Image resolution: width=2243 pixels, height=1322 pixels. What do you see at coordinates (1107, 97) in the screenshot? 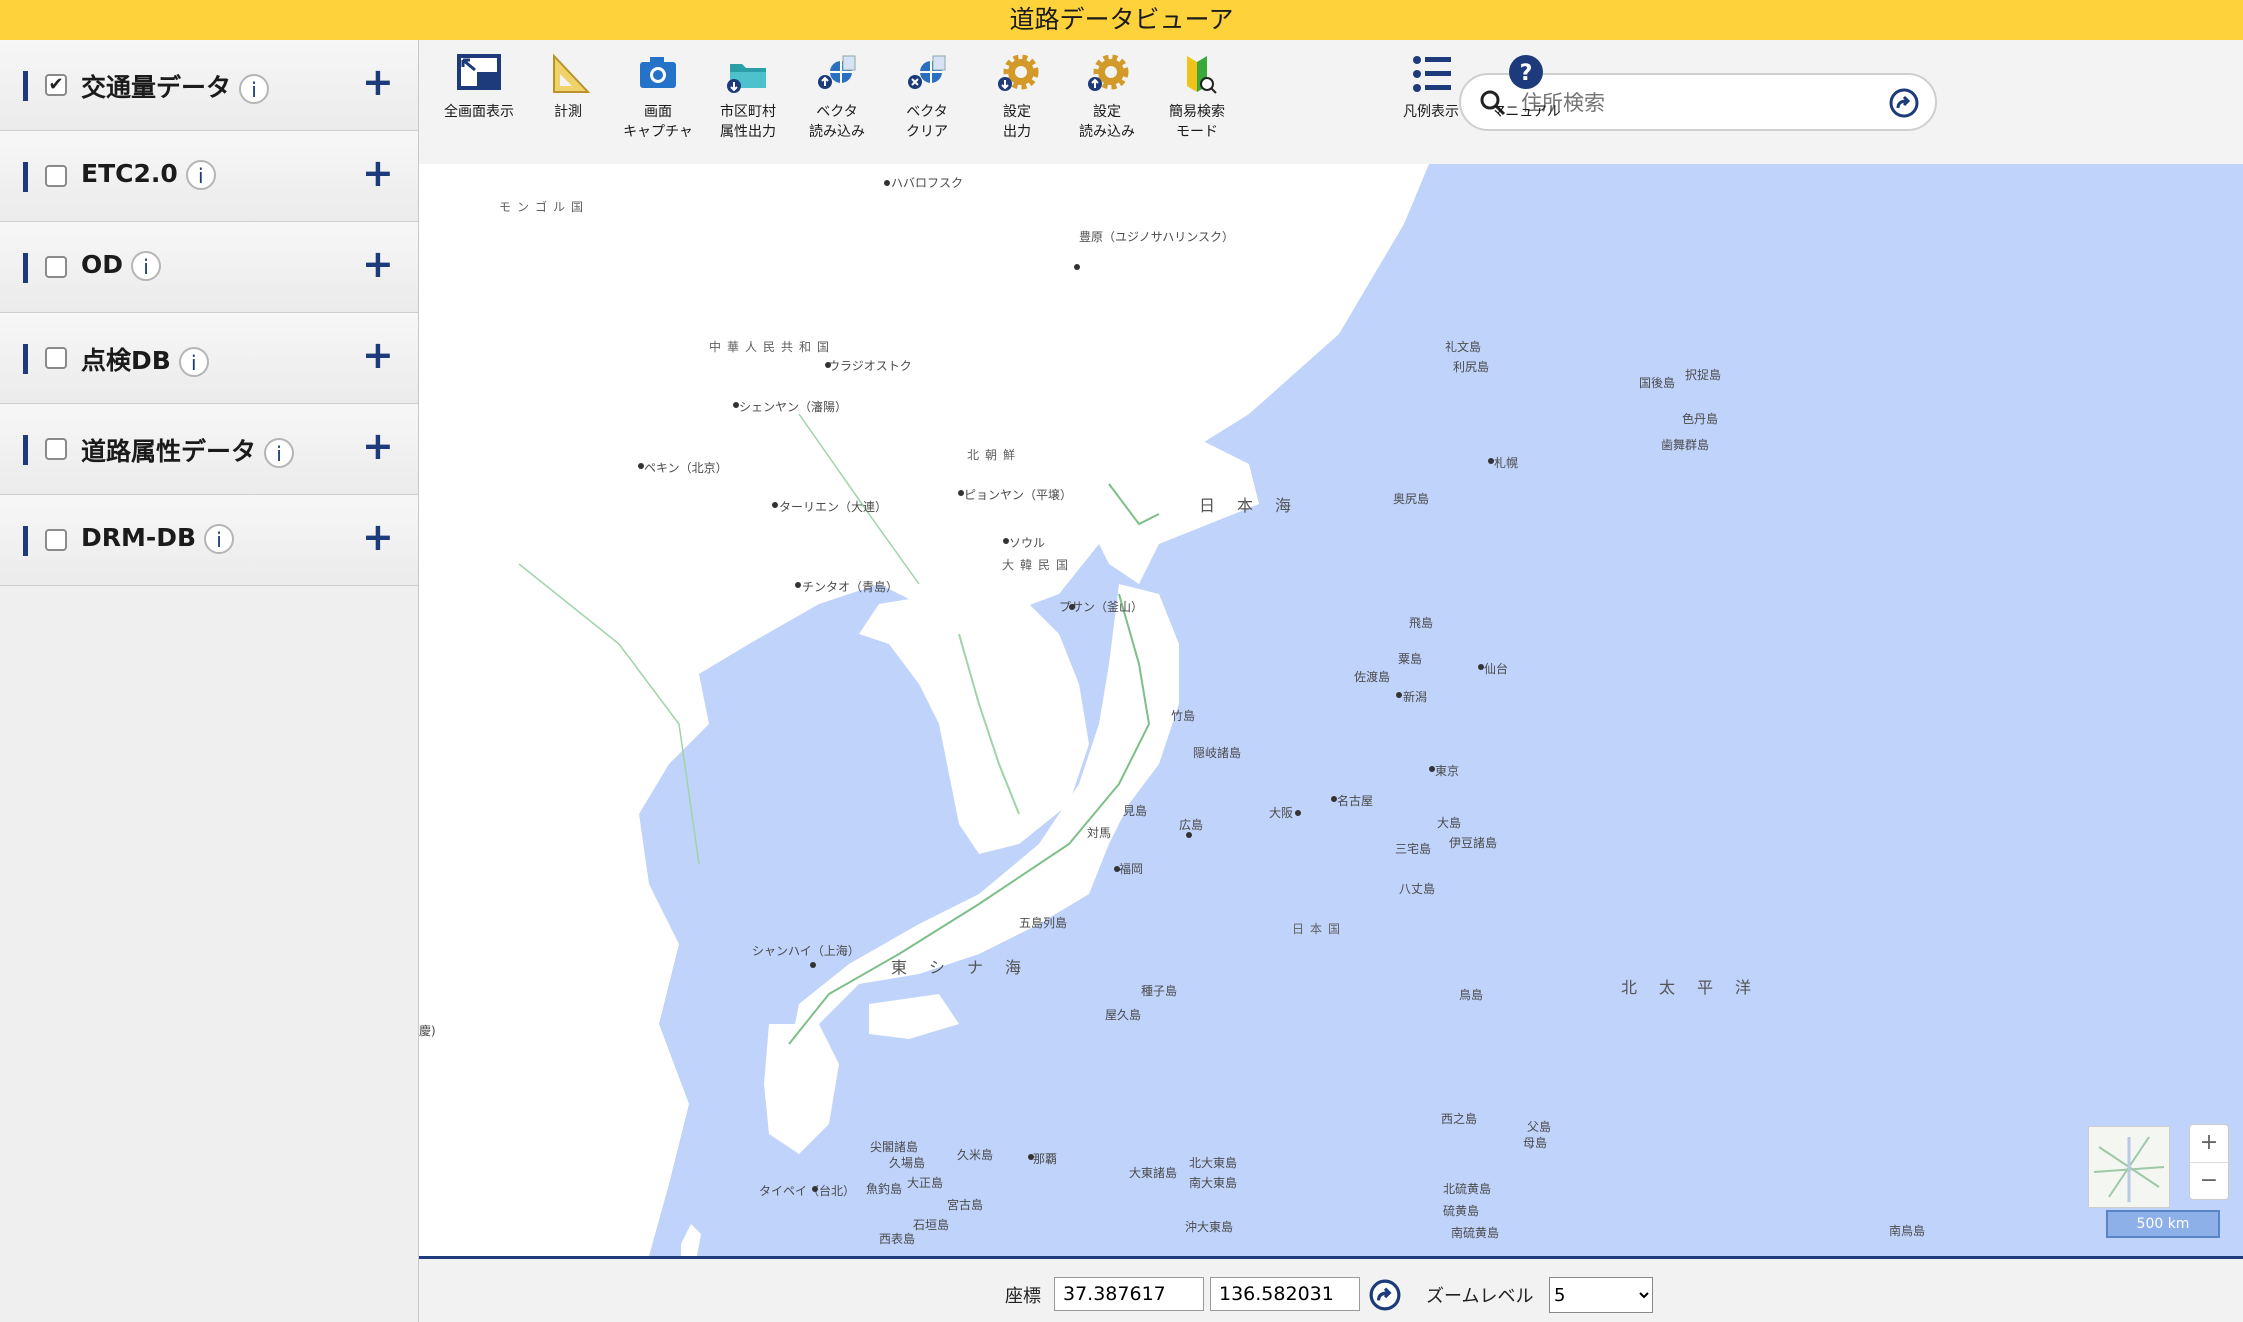
I see `settings-import-button: 設定 読み込み` at bounding box center [1107, 97].